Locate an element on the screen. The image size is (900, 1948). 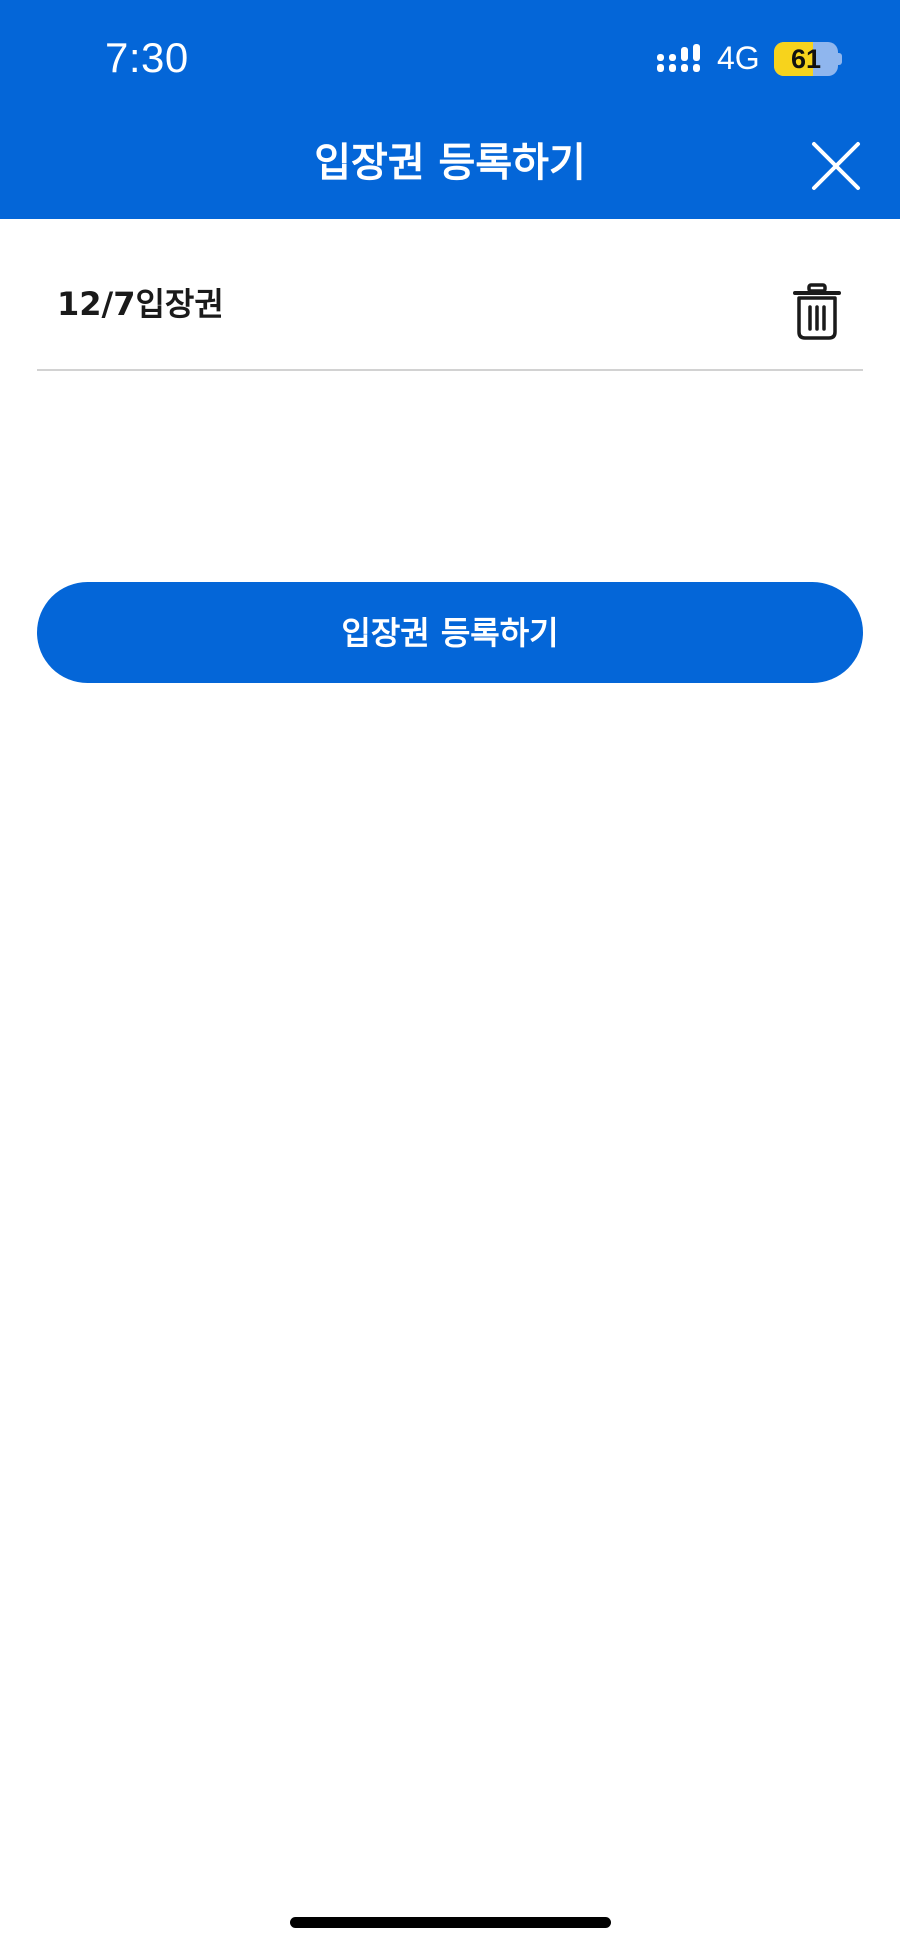
home-indicator is located at coordinates (450, 1922).